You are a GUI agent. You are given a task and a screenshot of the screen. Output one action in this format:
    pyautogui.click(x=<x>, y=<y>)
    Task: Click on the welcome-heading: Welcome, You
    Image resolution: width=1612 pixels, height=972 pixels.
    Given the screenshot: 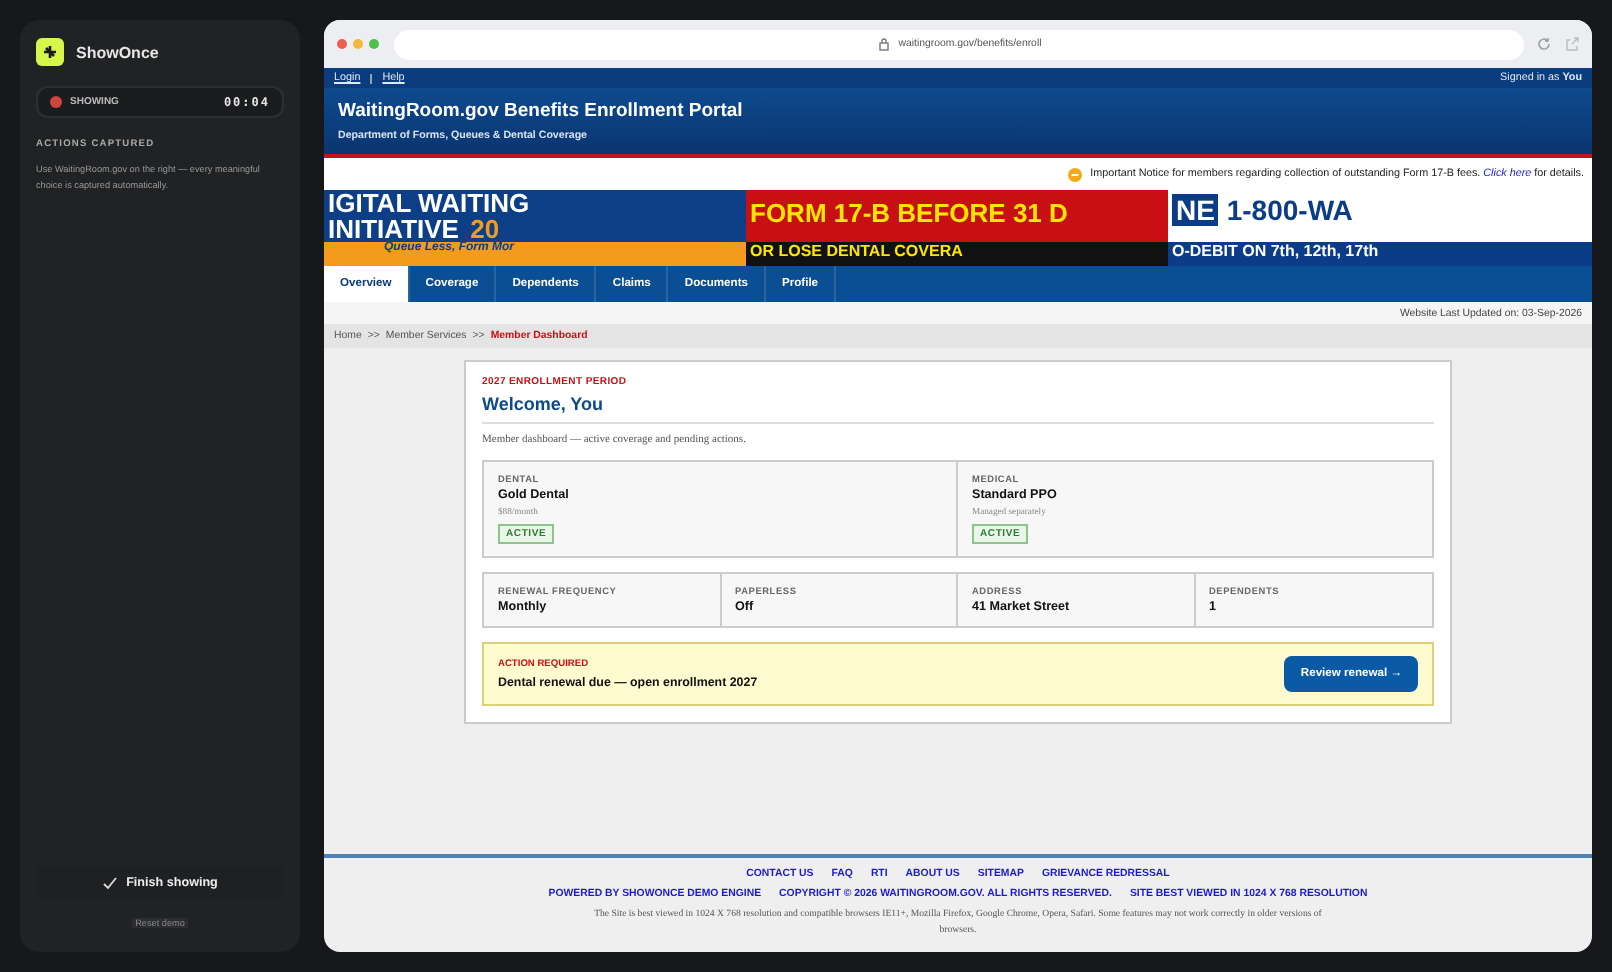 What is the action you would take?
    pyautogui.click(x=958, y=409)
    